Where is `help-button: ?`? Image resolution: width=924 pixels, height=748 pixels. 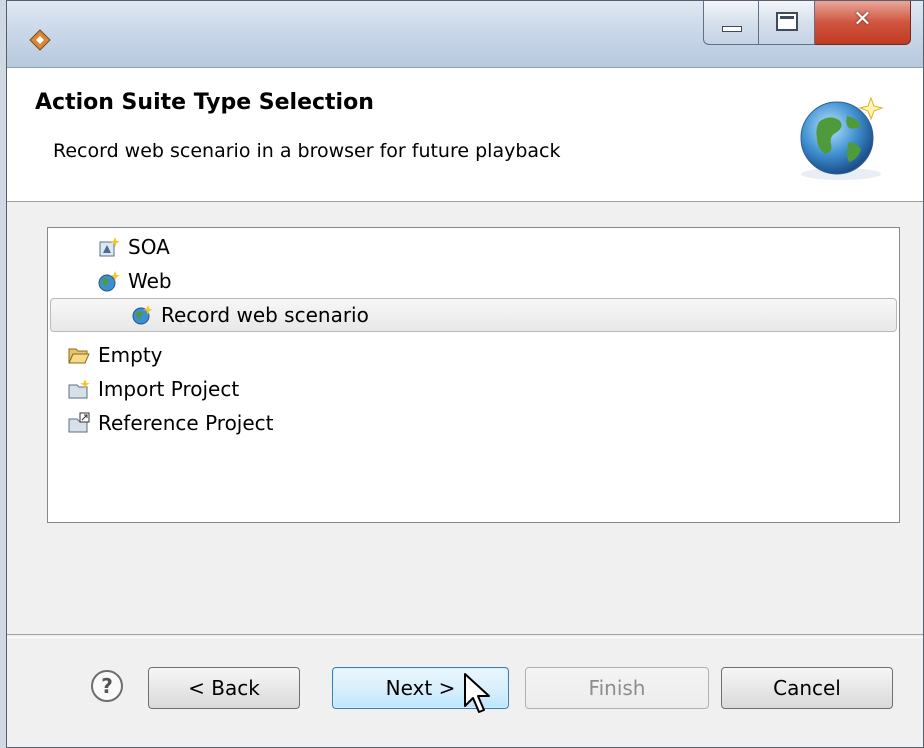
help-button: ? is located at coordinates (107, 686).